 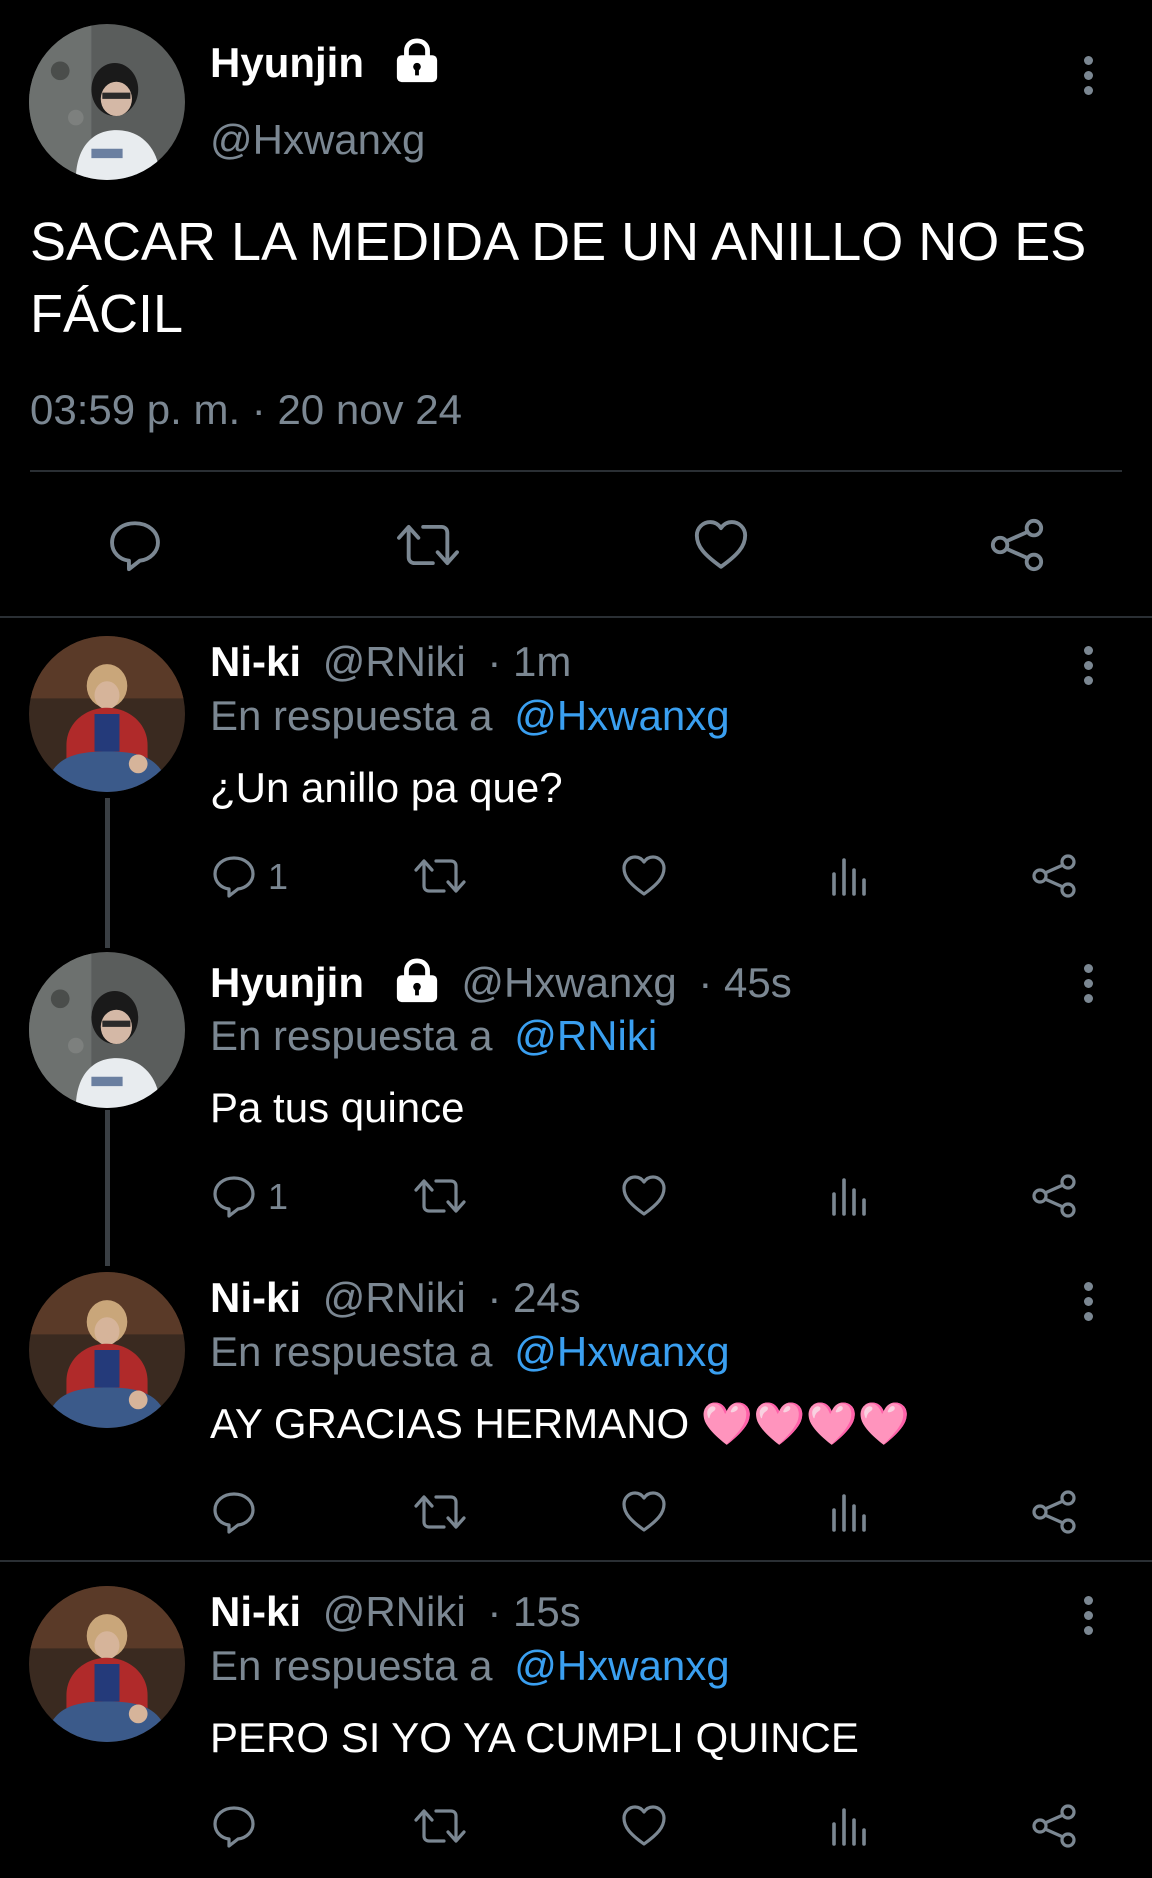 What do you see at coordinates (337, 1107) in the screenshot?
I see `reply-text: Pa tus quince` at bounding box center [337, 1107].